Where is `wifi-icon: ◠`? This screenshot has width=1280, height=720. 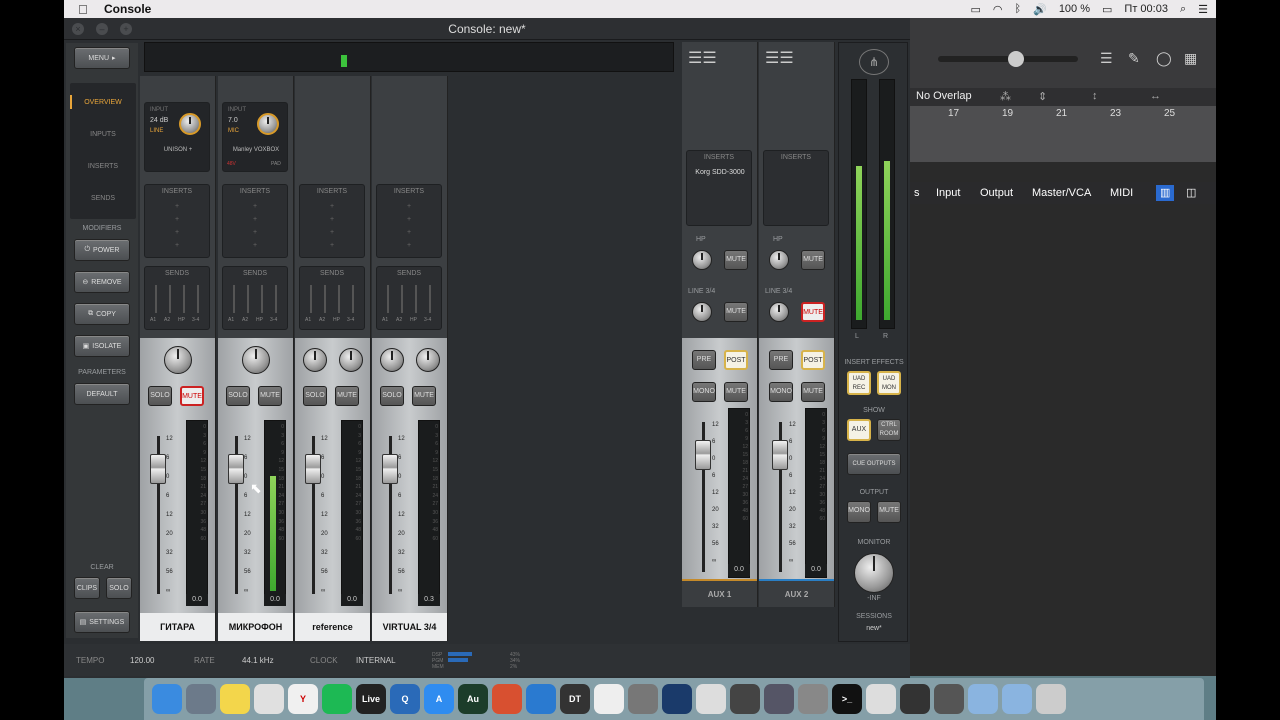
wifi-icon: ◠ is located at coordinates (998, 9).